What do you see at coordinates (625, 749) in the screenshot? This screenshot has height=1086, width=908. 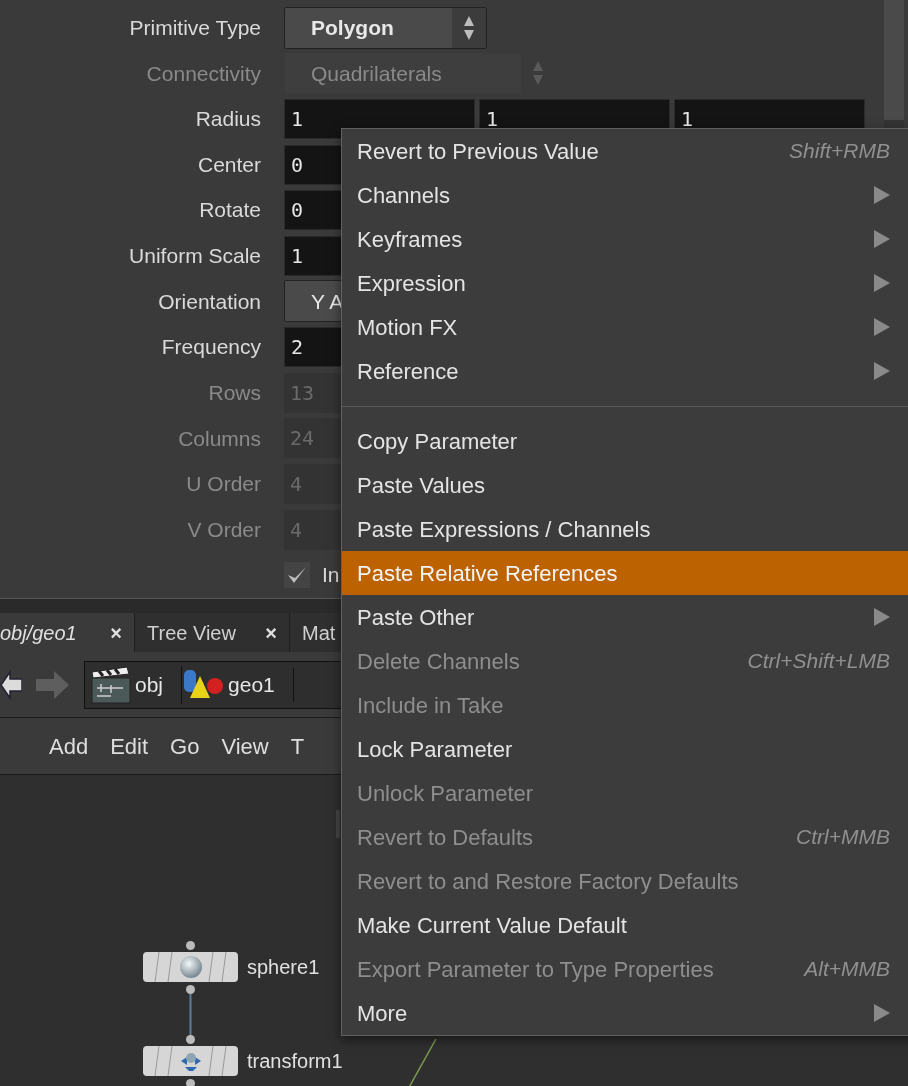 I see `menu-item: Lock Parameter` at bounding box center [625, 749].